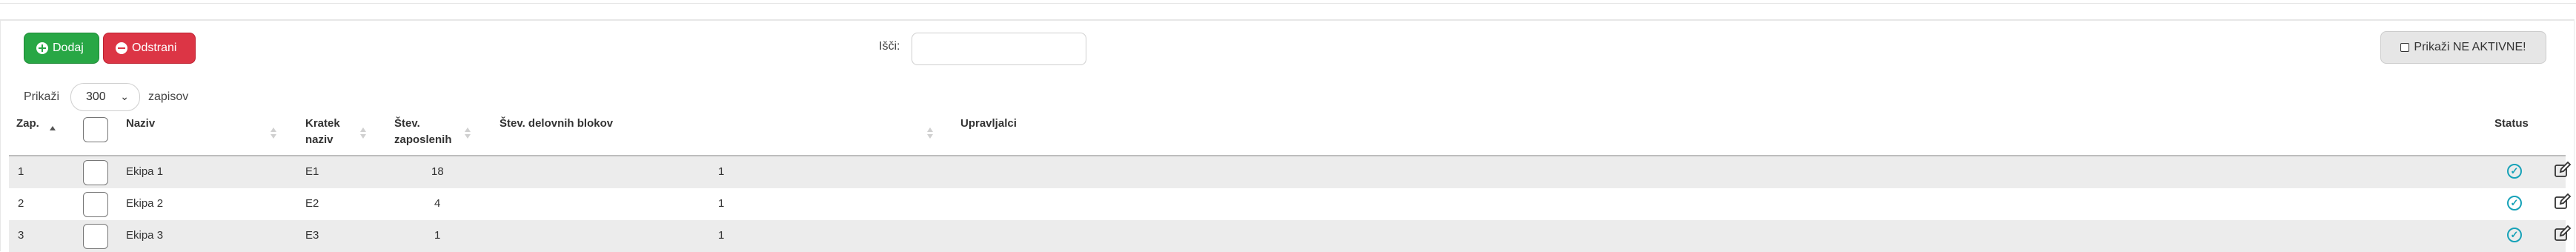 This screenshot has width=2576, height=252. Describe the element at coordinates (96, 97) in the screenshot. I see `page-length-value: 300` at that location.